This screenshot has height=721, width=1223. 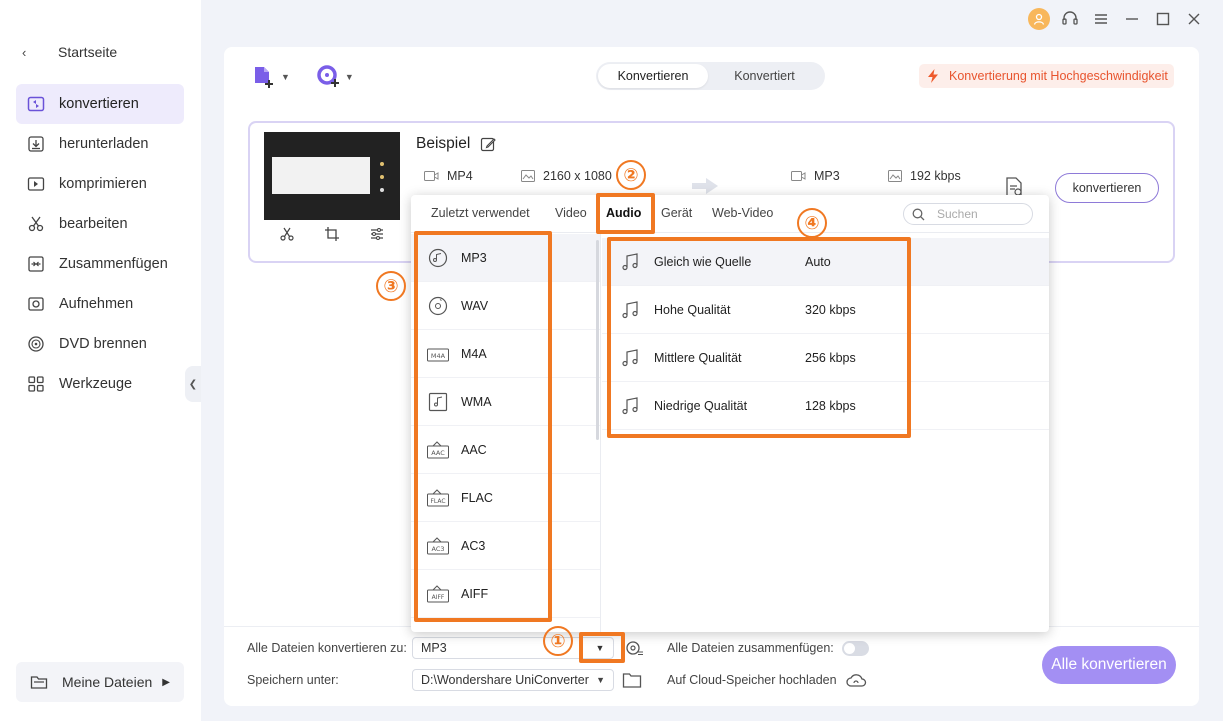 What do you see at coordinates (505, 498) in the screenshot?
I see `format-item-flac: FLAC FLAC` at bounding box center [505, 498].